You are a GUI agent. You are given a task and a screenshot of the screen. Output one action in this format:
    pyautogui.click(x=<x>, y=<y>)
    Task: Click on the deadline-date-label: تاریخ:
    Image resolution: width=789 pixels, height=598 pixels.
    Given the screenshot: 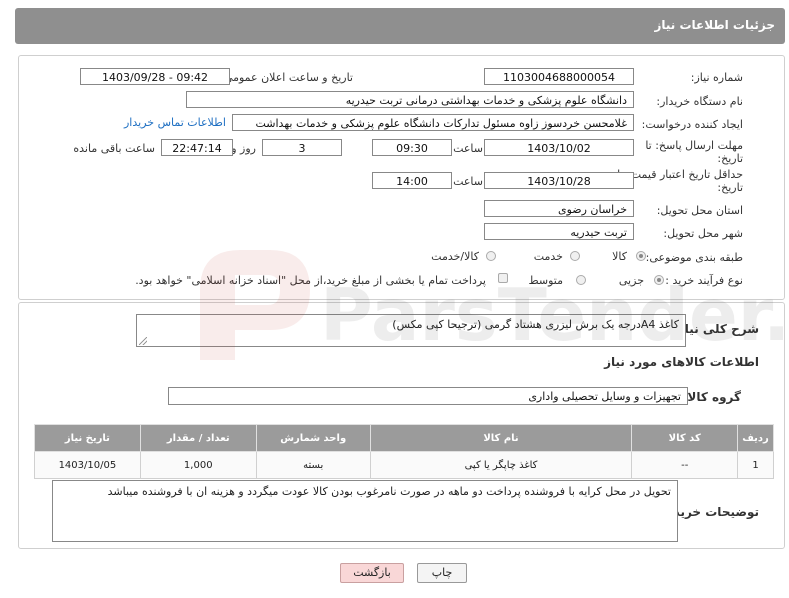 What is the action you would take?
    pyautogui.click(x=730, y=158)
    